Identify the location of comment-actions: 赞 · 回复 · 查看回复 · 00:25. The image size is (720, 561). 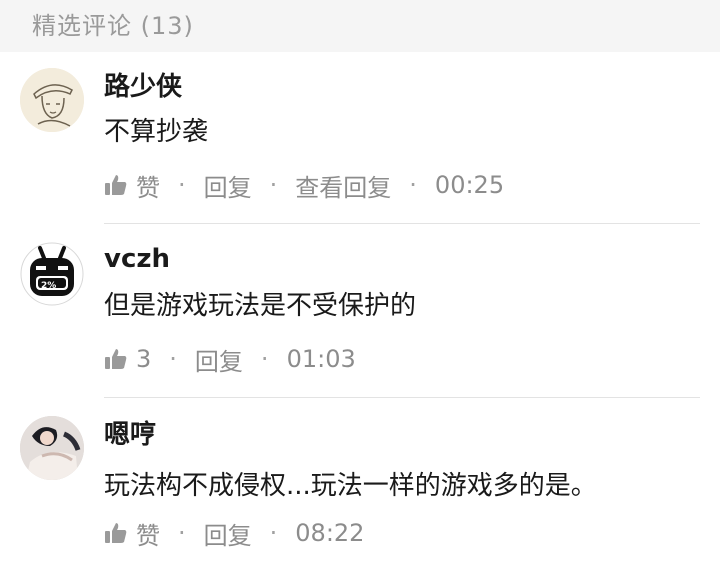
(304, 185).